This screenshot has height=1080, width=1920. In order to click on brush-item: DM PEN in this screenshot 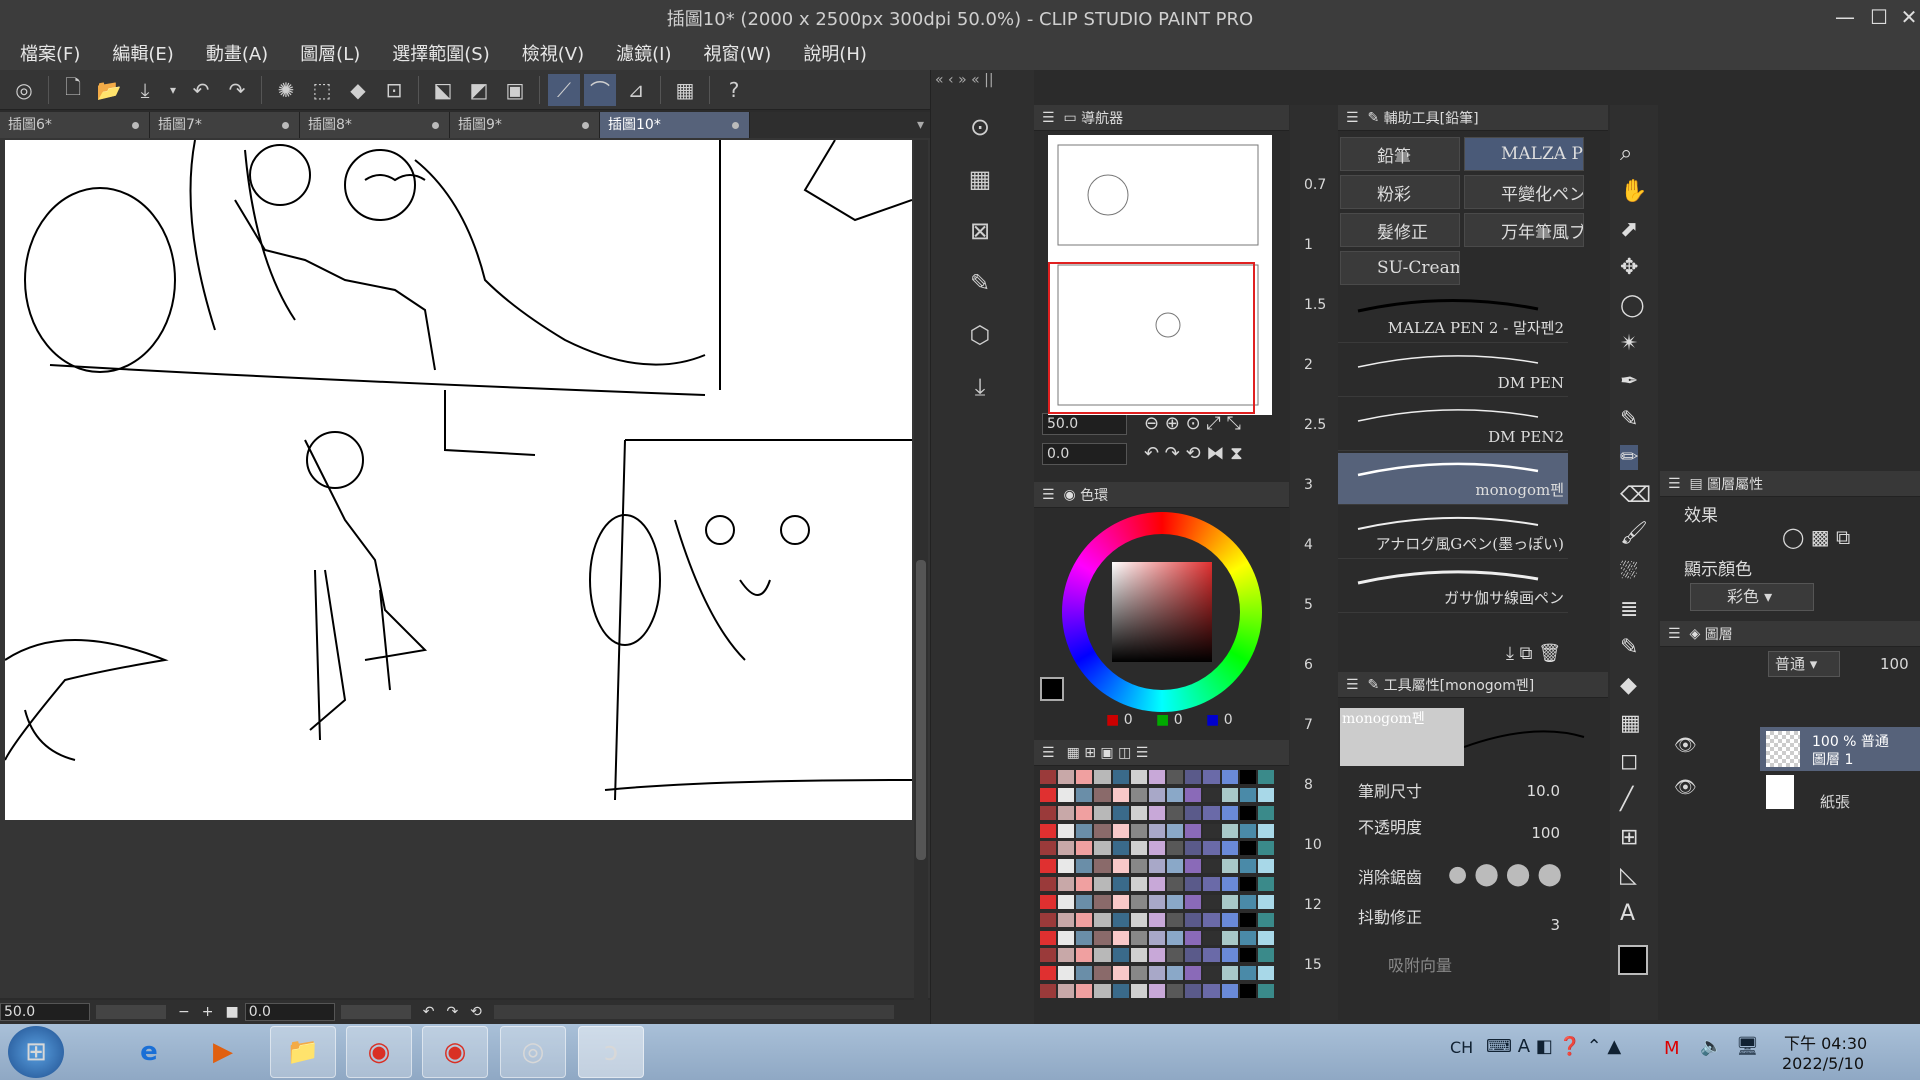, I will do `click(1453, 371)`.